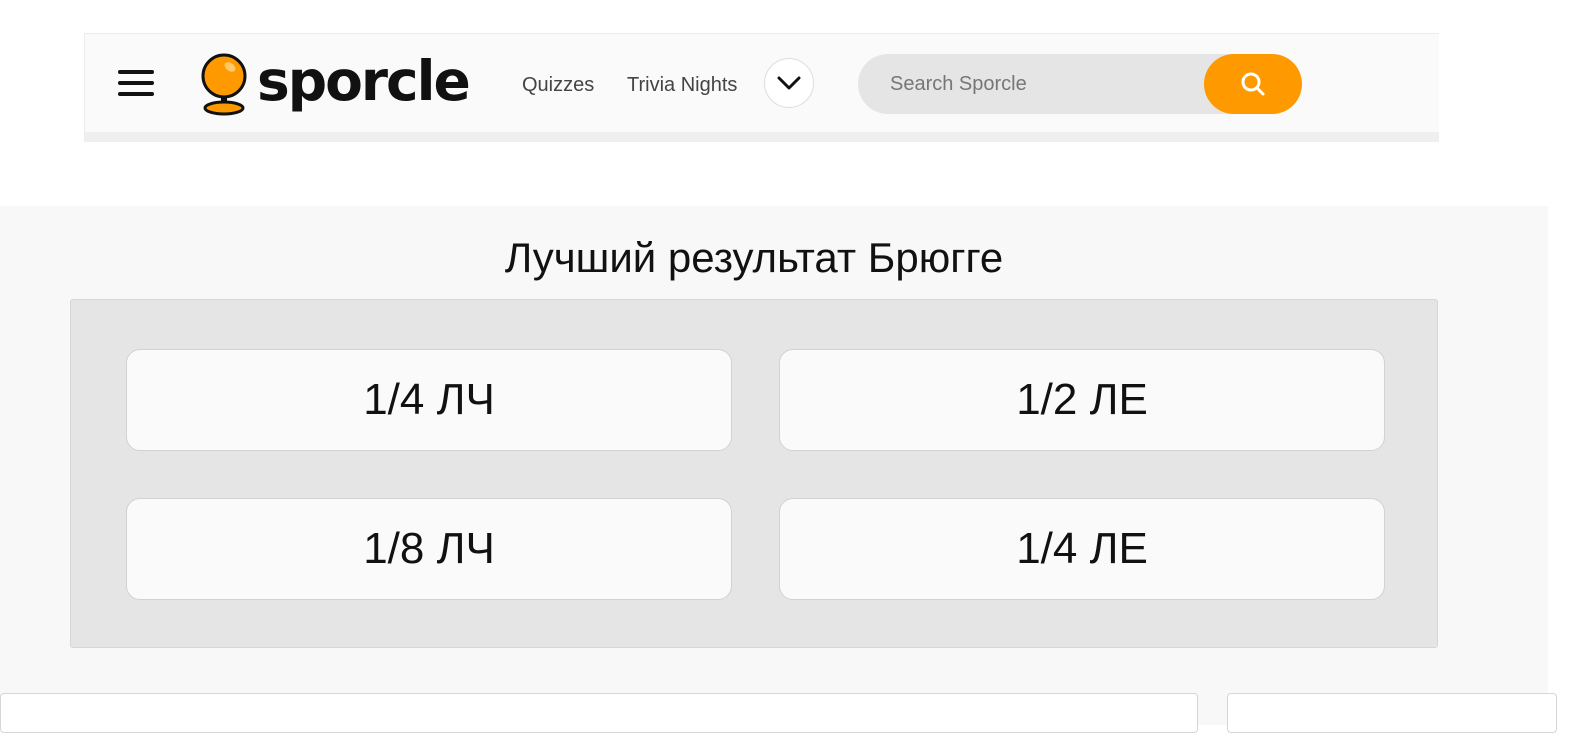 The height and width of the screenshot is (733, 1582). What do you see at coordinates (1392, 713) in the screenshot?
I see `content-card-right` at bounding box center [1392, 713].